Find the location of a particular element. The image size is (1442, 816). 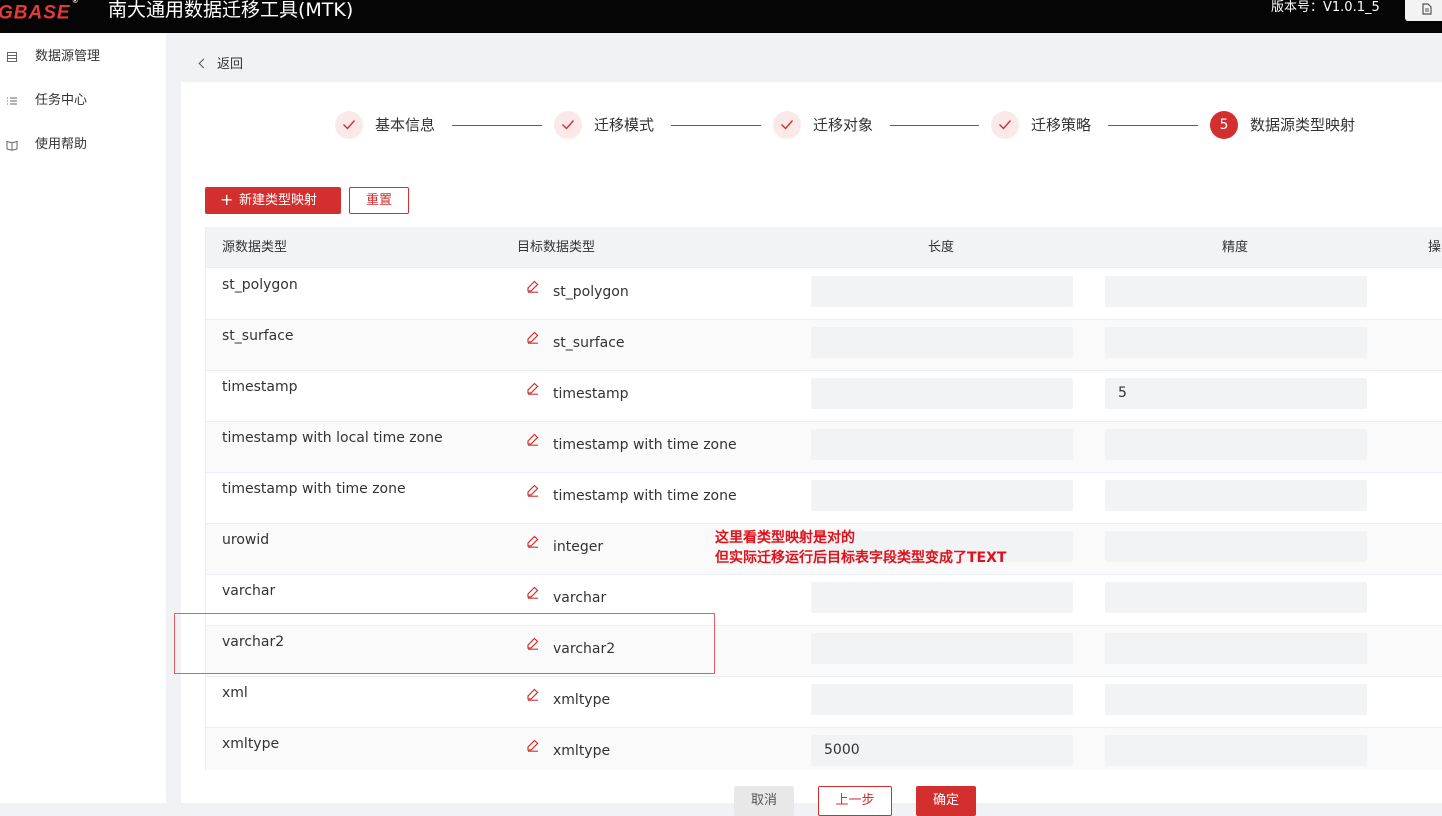

source-type-cell: timestamp with time zone is located at coordinates (314, 489).